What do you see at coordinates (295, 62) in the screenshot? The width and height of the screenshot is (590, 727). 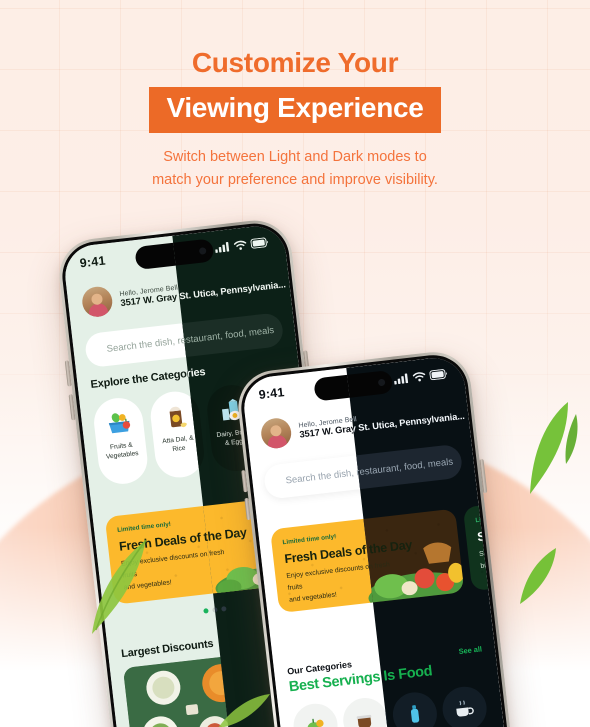 I see `page-title-line1: Customize Your` at bounding box center [295, 62].